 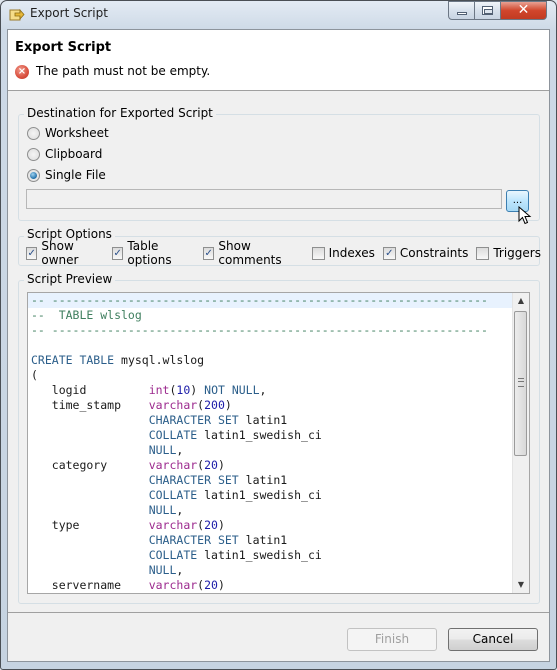 What do you see at coordinates (33, 175) in the screenshot?
I see `radio-button-selected` at bounding box center [33, 175].